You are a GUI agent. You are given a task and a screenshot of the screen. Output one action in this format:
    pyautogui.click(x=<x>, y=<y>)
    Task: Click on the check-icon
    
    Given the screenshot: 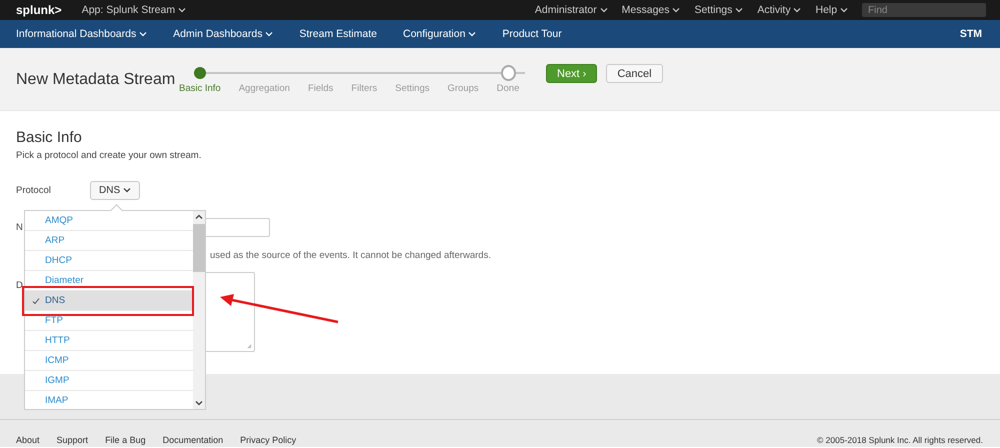 What is the action you would take?
    pyautogui.click(x=36, y=300)
    